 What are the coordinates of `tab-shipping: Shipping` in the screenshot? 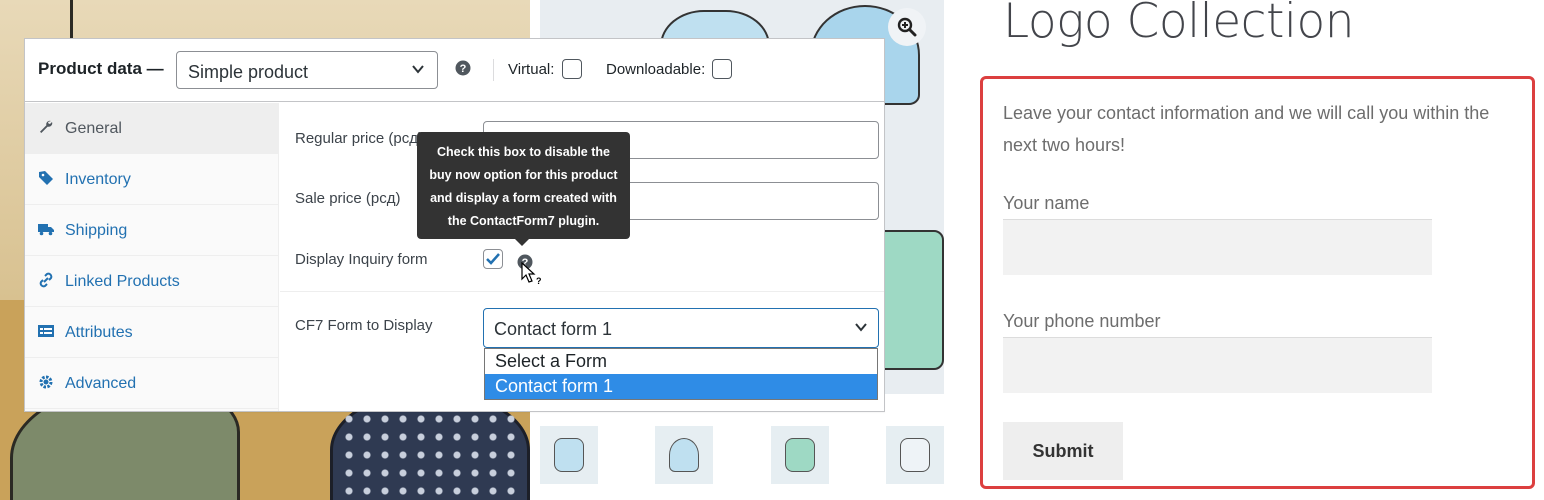 It's located at (152, 230).